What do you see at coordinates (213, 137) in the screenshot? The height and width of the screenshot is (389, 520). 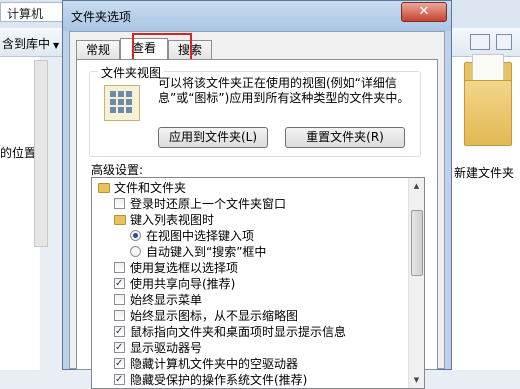 I see `apply-to-folders-button: 应用到文件夹(L)` at bounding box center [213, 137].